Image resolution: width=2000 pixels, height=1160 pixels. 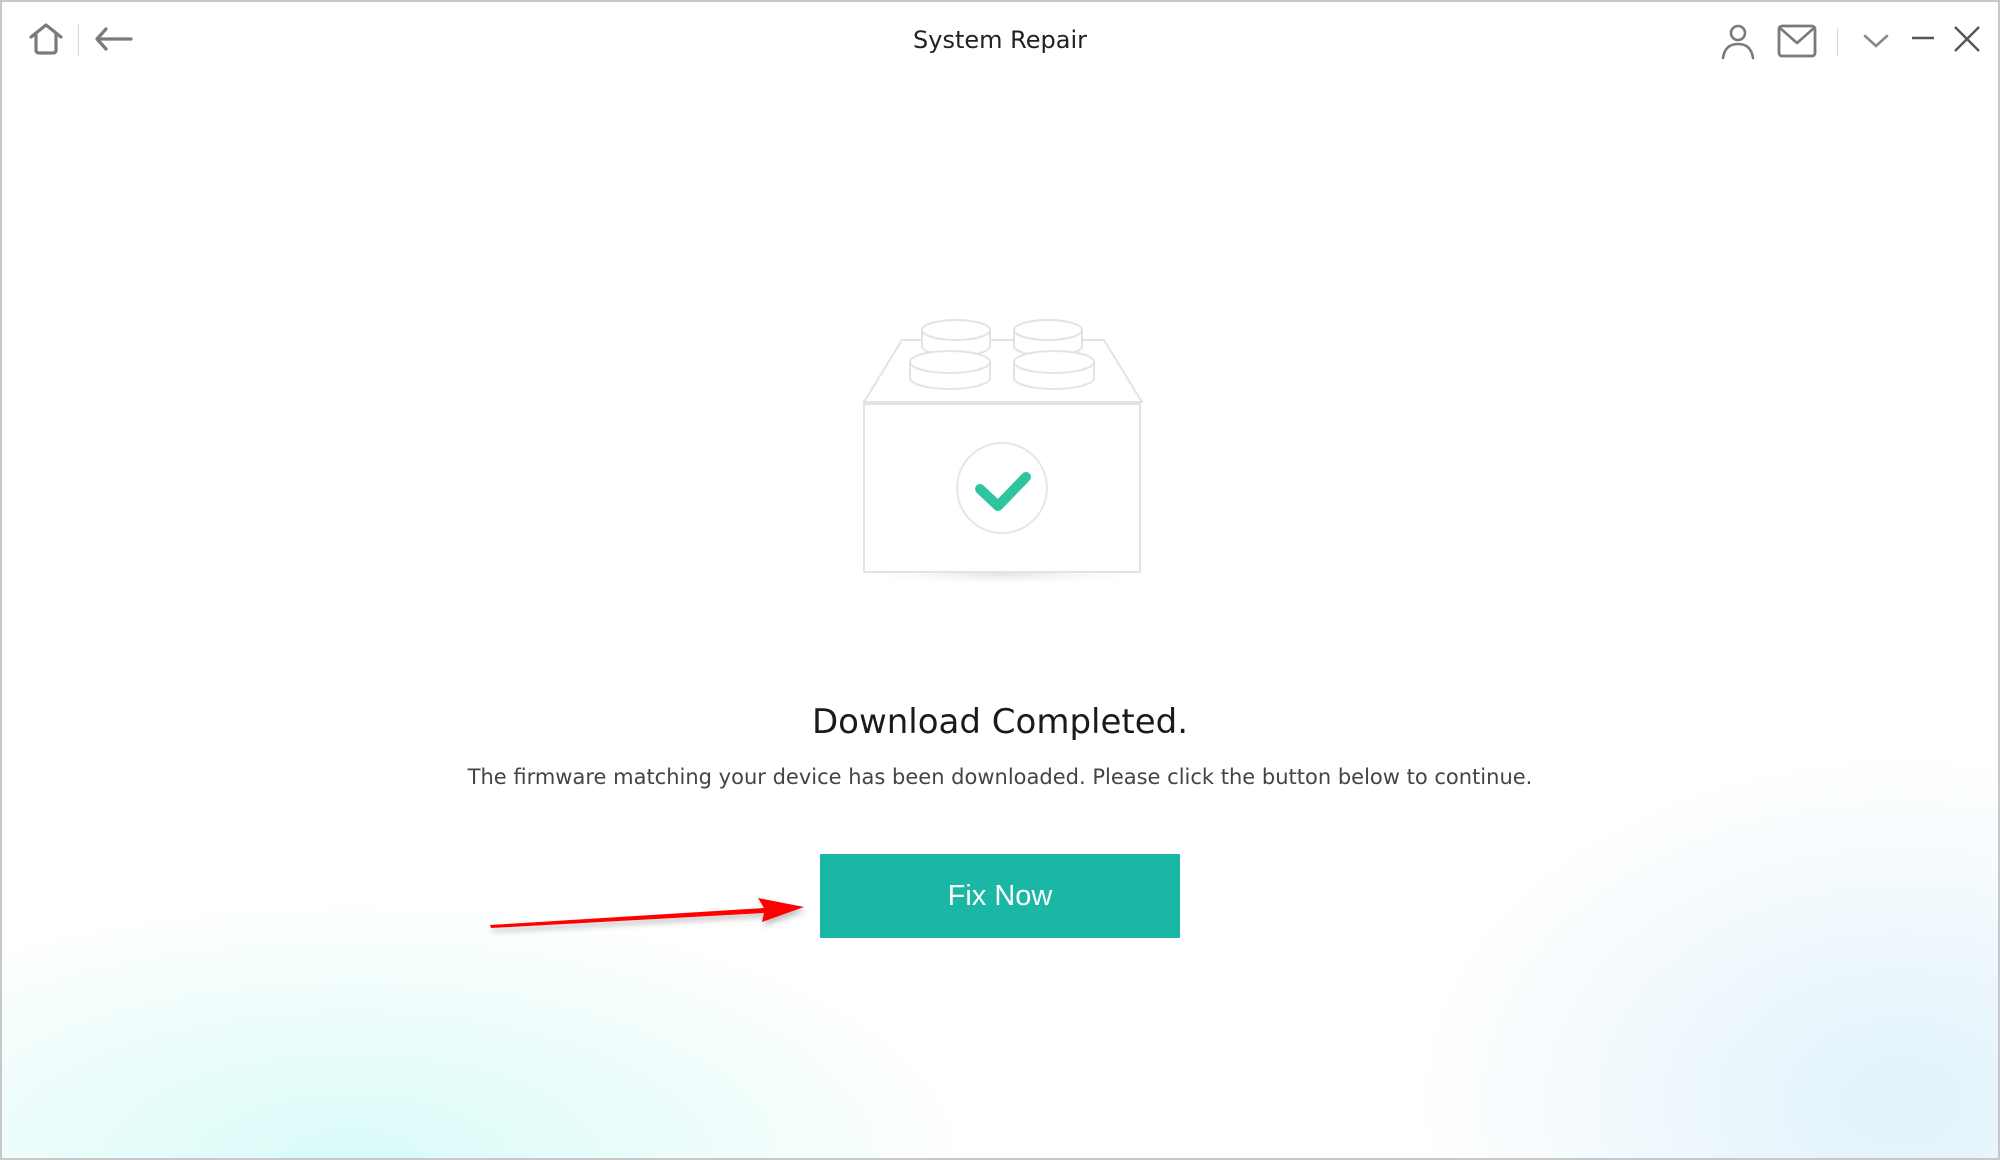 What do you see at coordinates (1000, 722) in the screenshot?
I see `page-heading: Download Completed.` at bounding box center [1000, 722].